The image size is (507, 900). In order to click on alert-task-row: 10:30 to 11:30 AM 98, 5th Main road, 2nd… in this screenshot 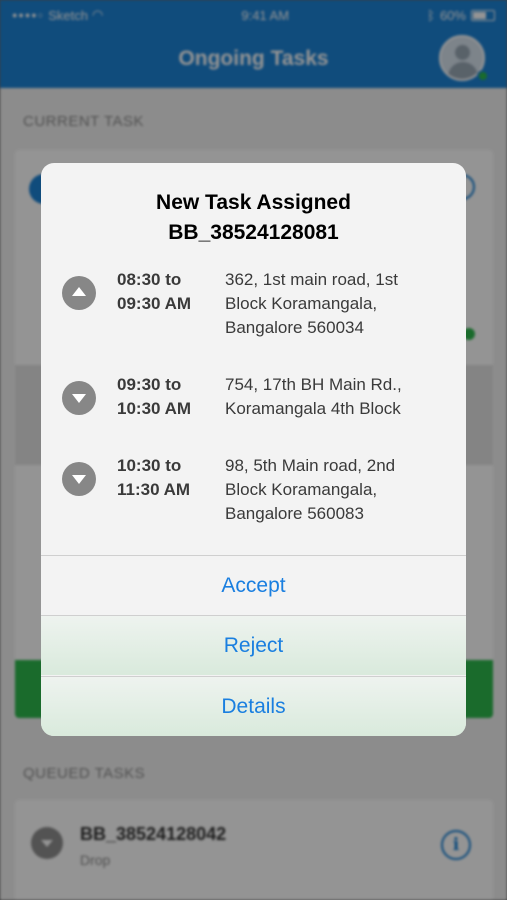, I will do `click(253, 494)`.